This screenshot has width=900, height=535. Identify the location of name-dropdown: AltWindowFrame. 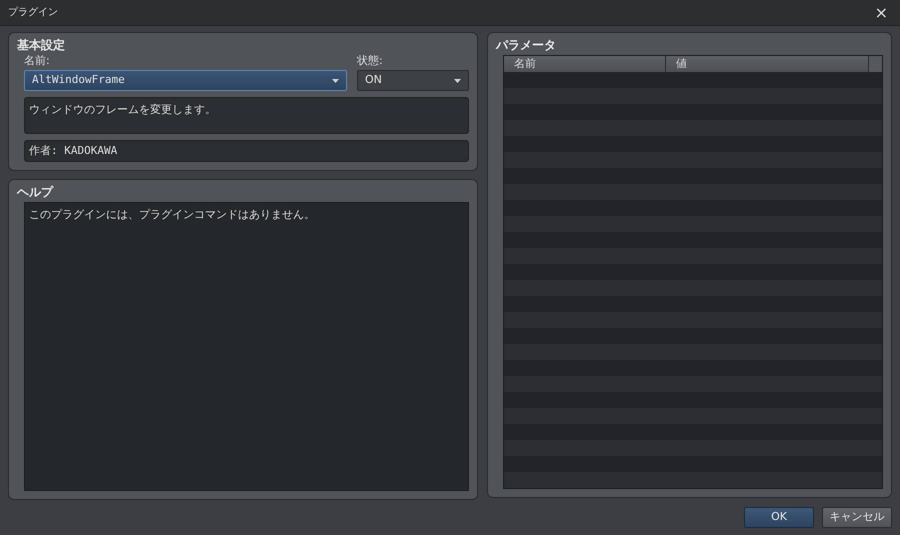
(185, 80).